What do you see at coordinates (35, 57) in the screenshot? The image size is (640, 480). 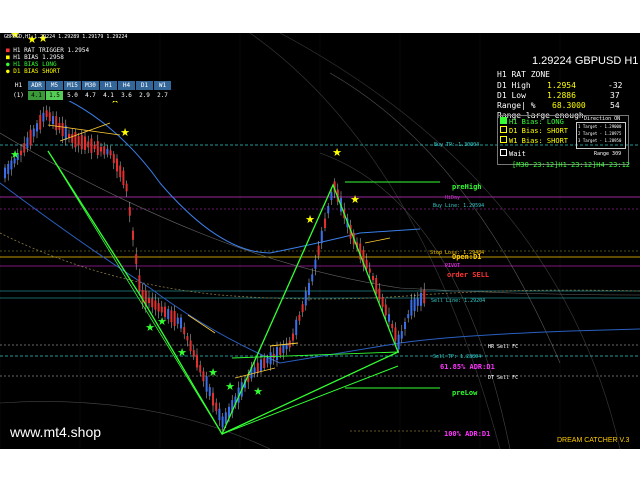 I see `legend-bias-level: ■ H1 BIAS 1.2958` at bounding box center [35, 57].